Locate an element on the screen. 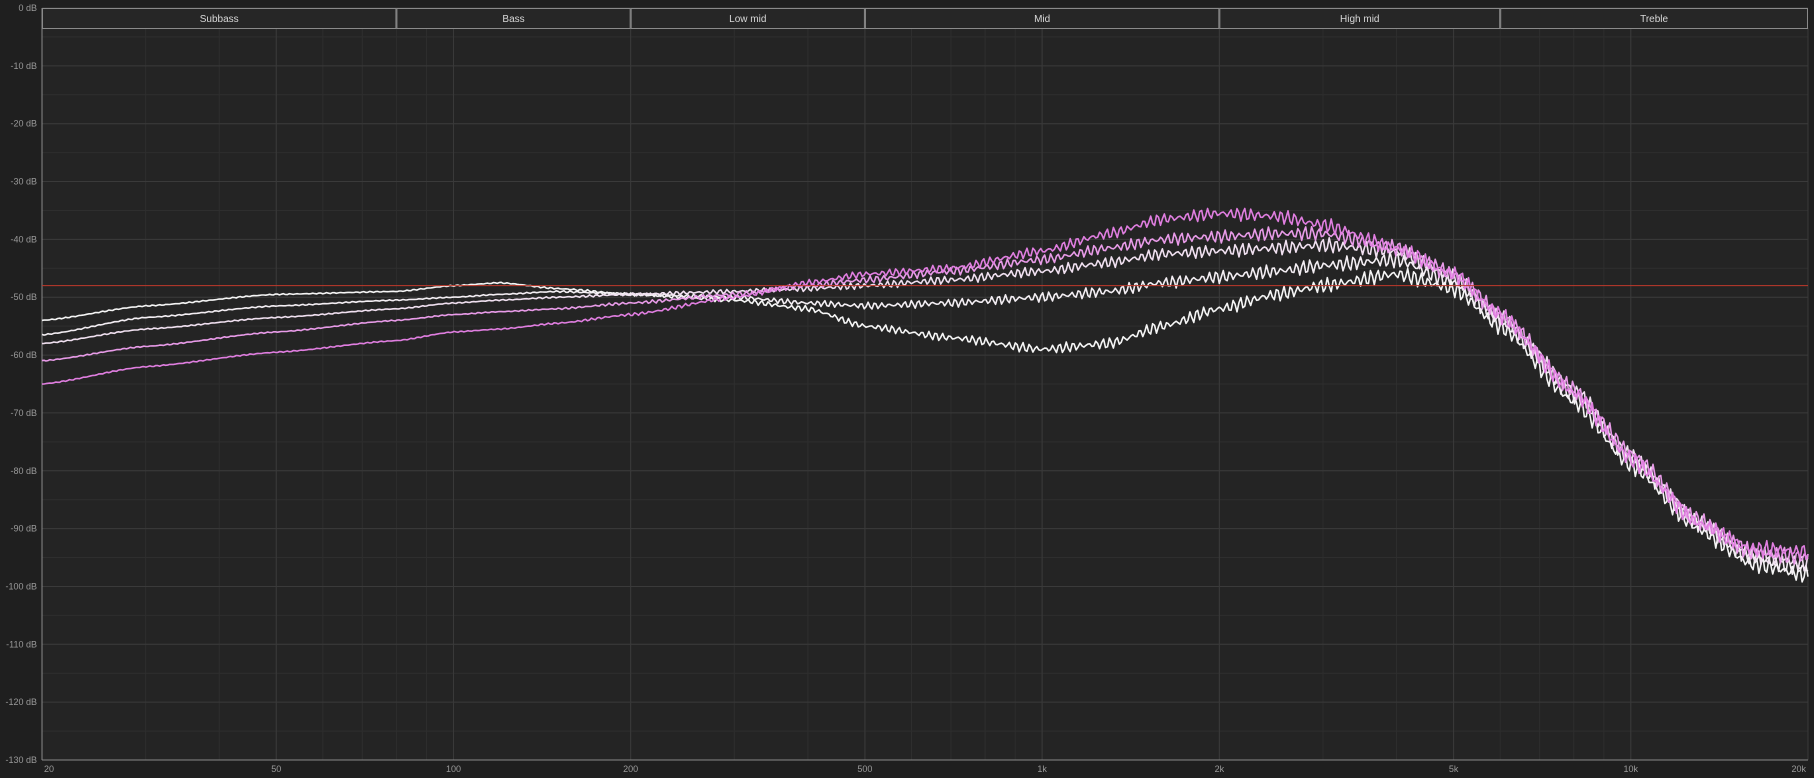  y-tick-label: -10 dB is located at coordinates (23, 66).